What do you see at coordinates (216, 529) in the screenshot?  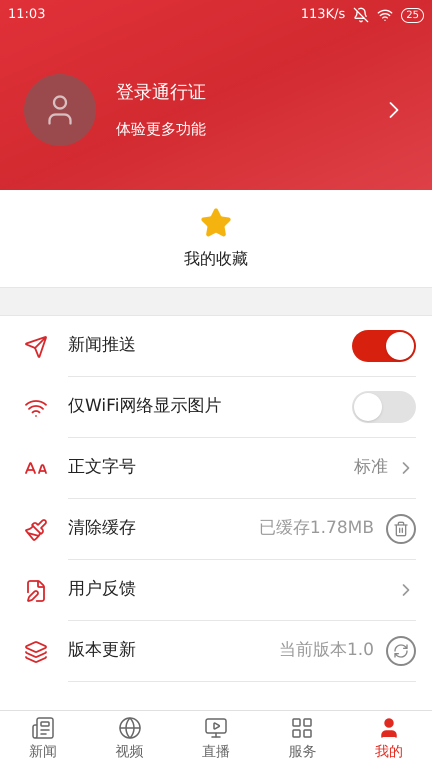 I see `settings-row: 清除缓存 已缓存1.78MB` at bounding box center [216, 529].